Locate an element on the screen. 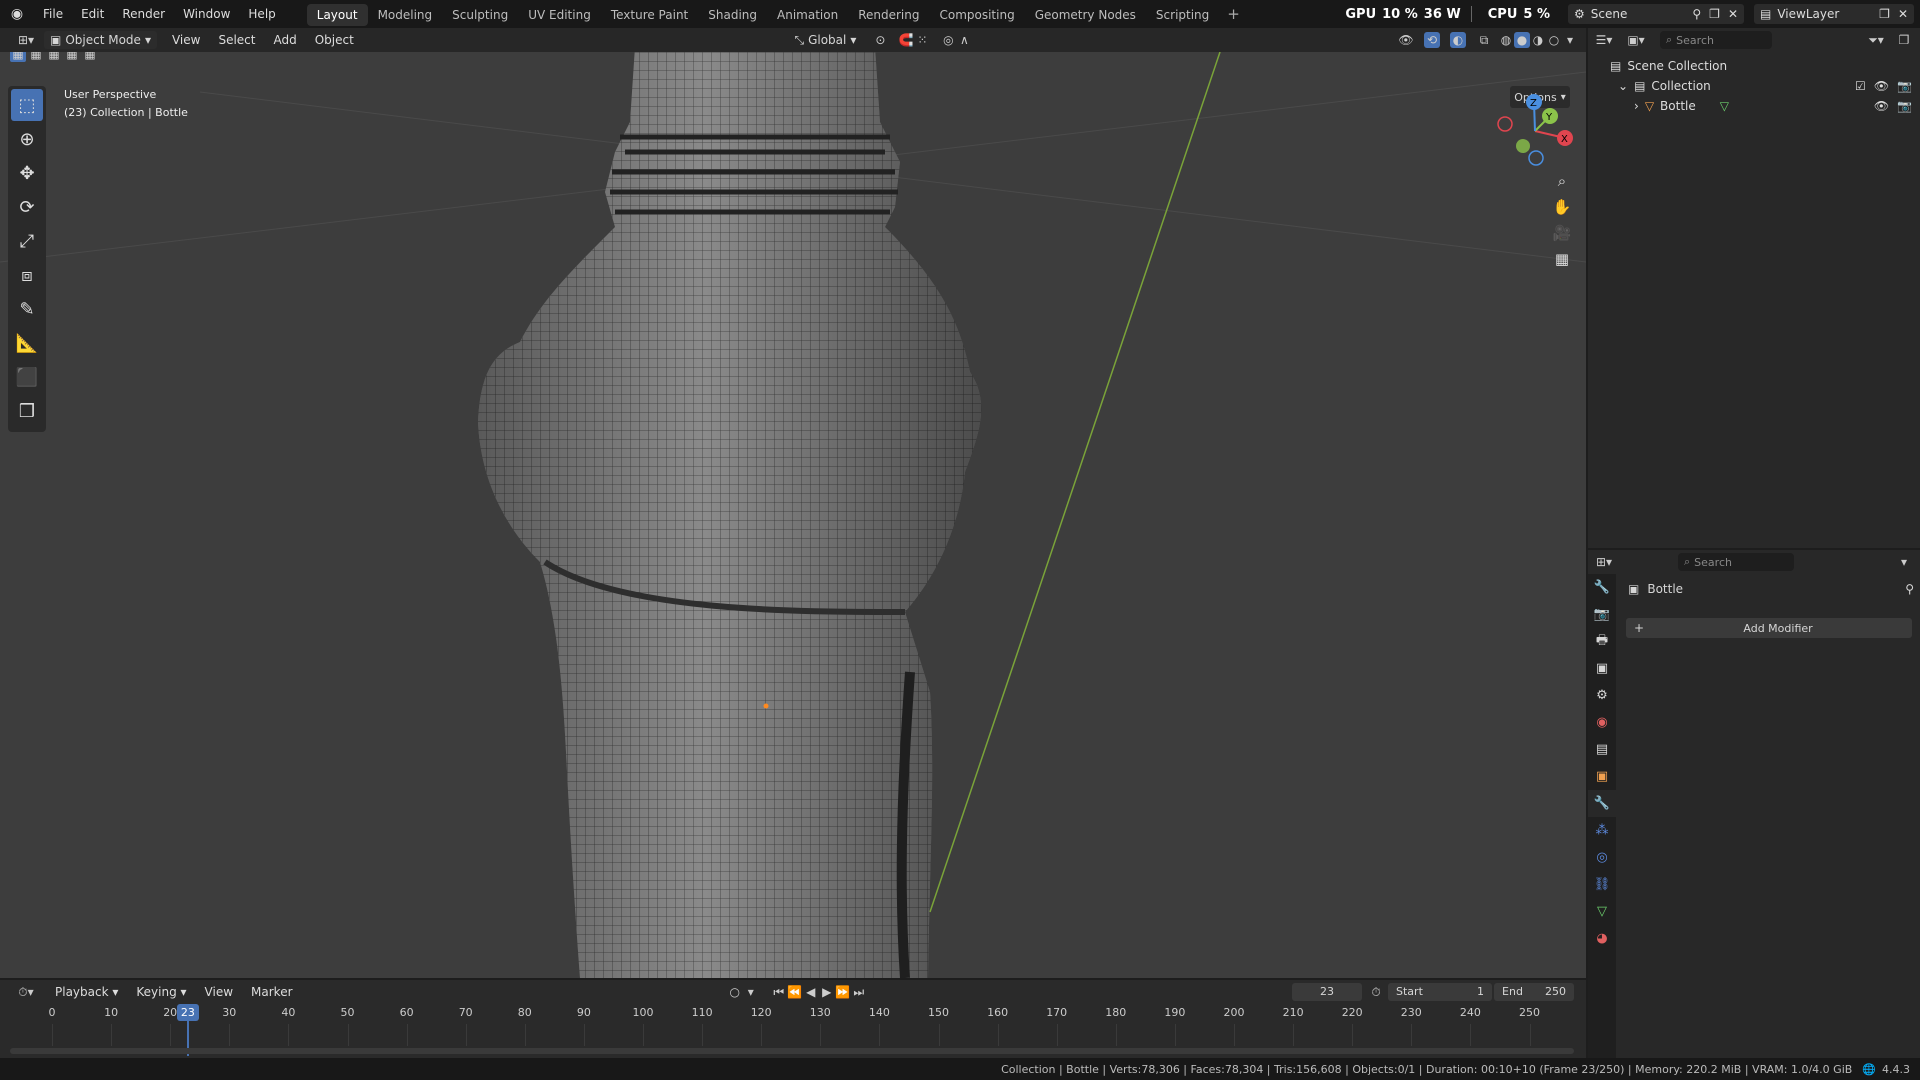  scale-icon: ⤢ is located at coordinates (27, 241).